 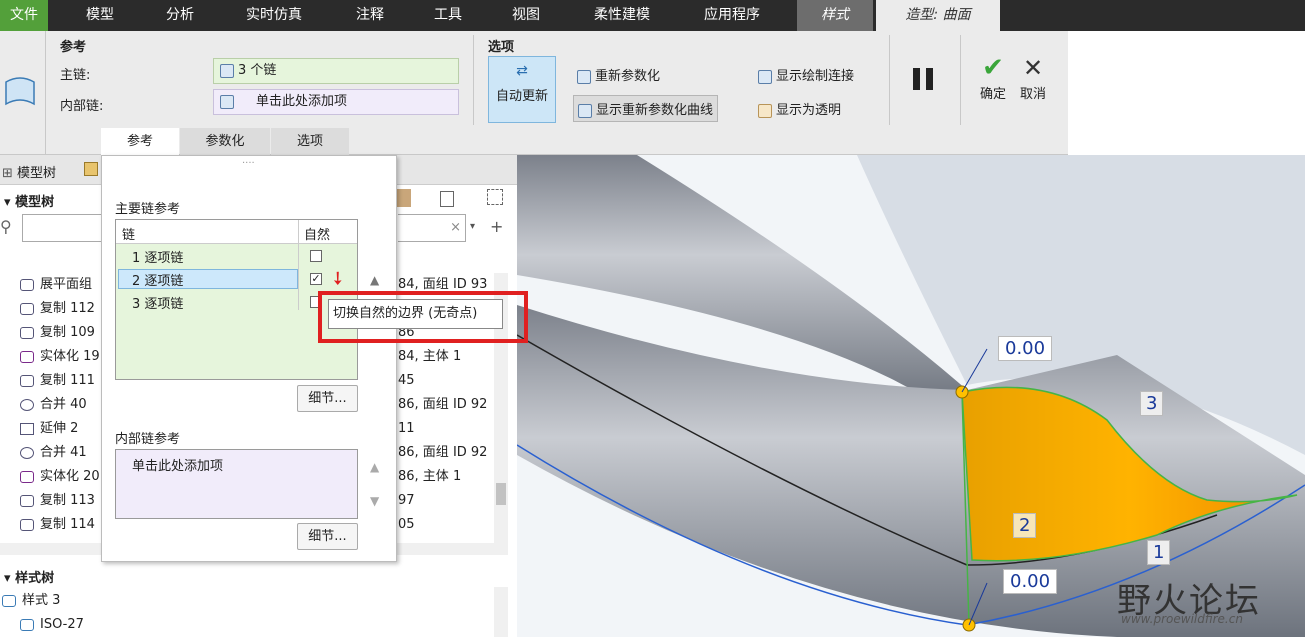 I want to click on natural-checkbox-2: ✓, so click(x=316, y=279).